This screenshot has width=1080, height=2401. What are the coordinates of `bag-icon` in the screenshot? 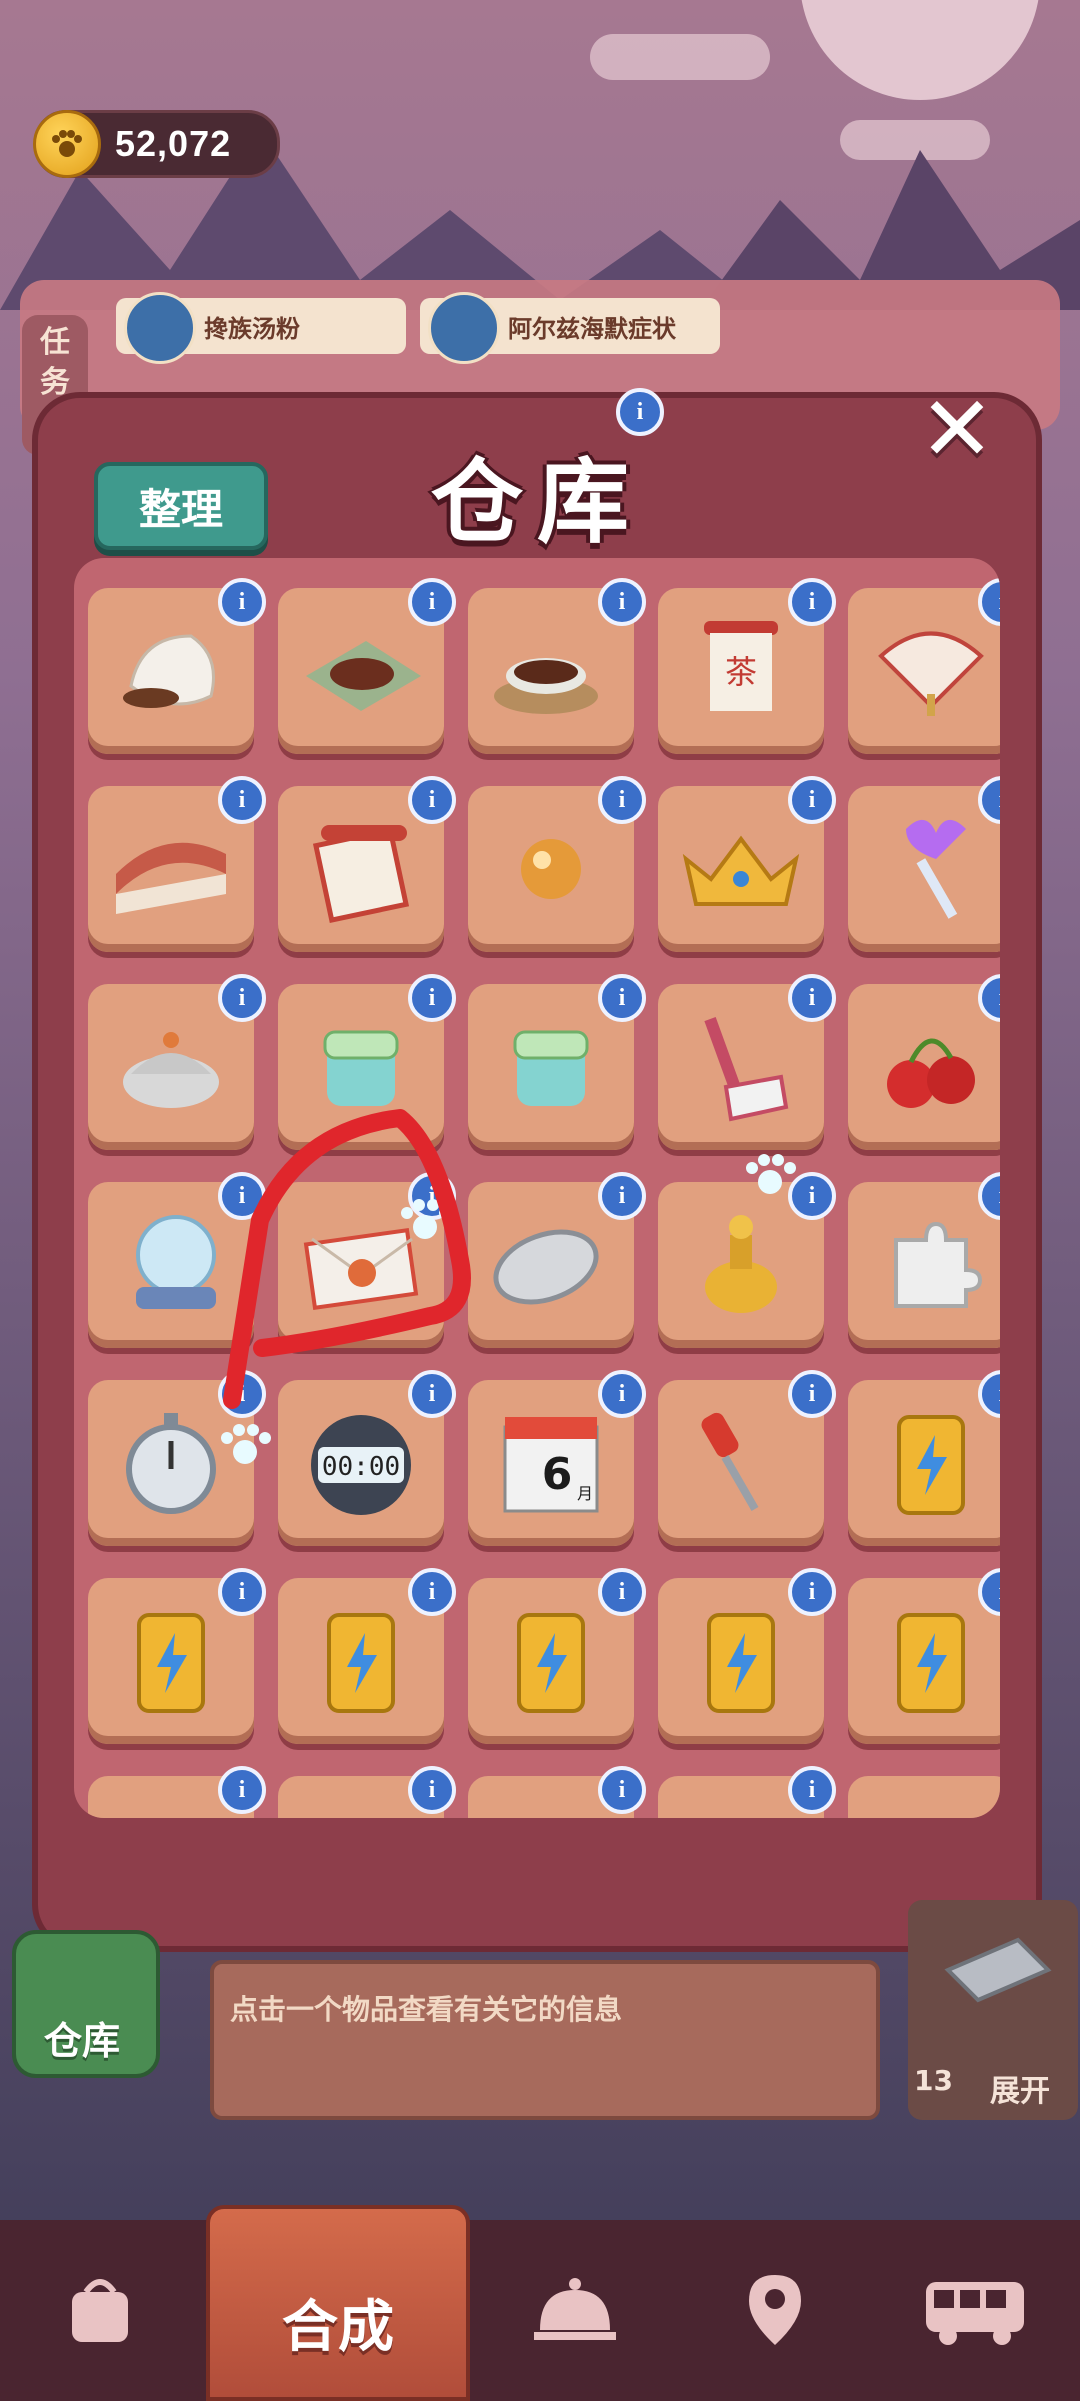 It's located at (100, 2310).